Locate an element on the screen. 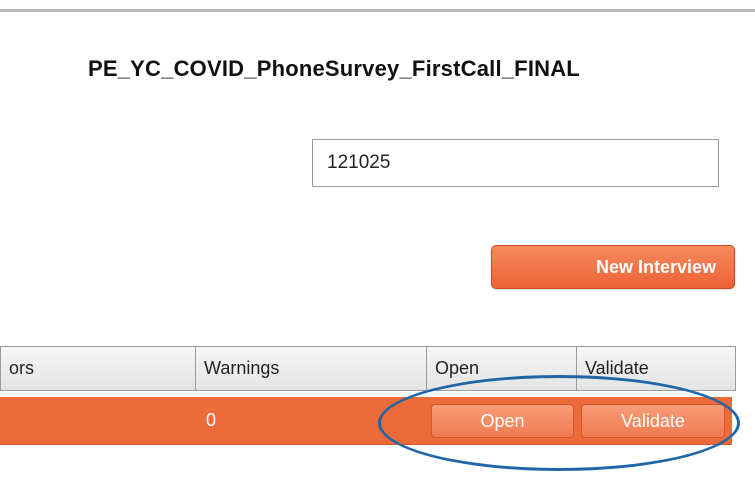 This screenshot has height=479, width=755. column-header-validate: Validate is located at coordinates (655, 368).